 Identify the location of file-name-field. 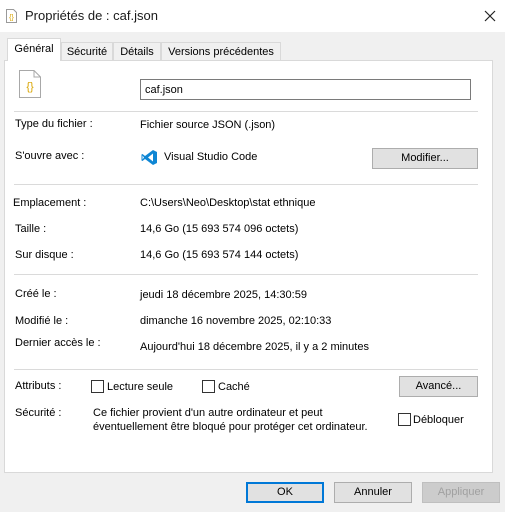
(305, 89).